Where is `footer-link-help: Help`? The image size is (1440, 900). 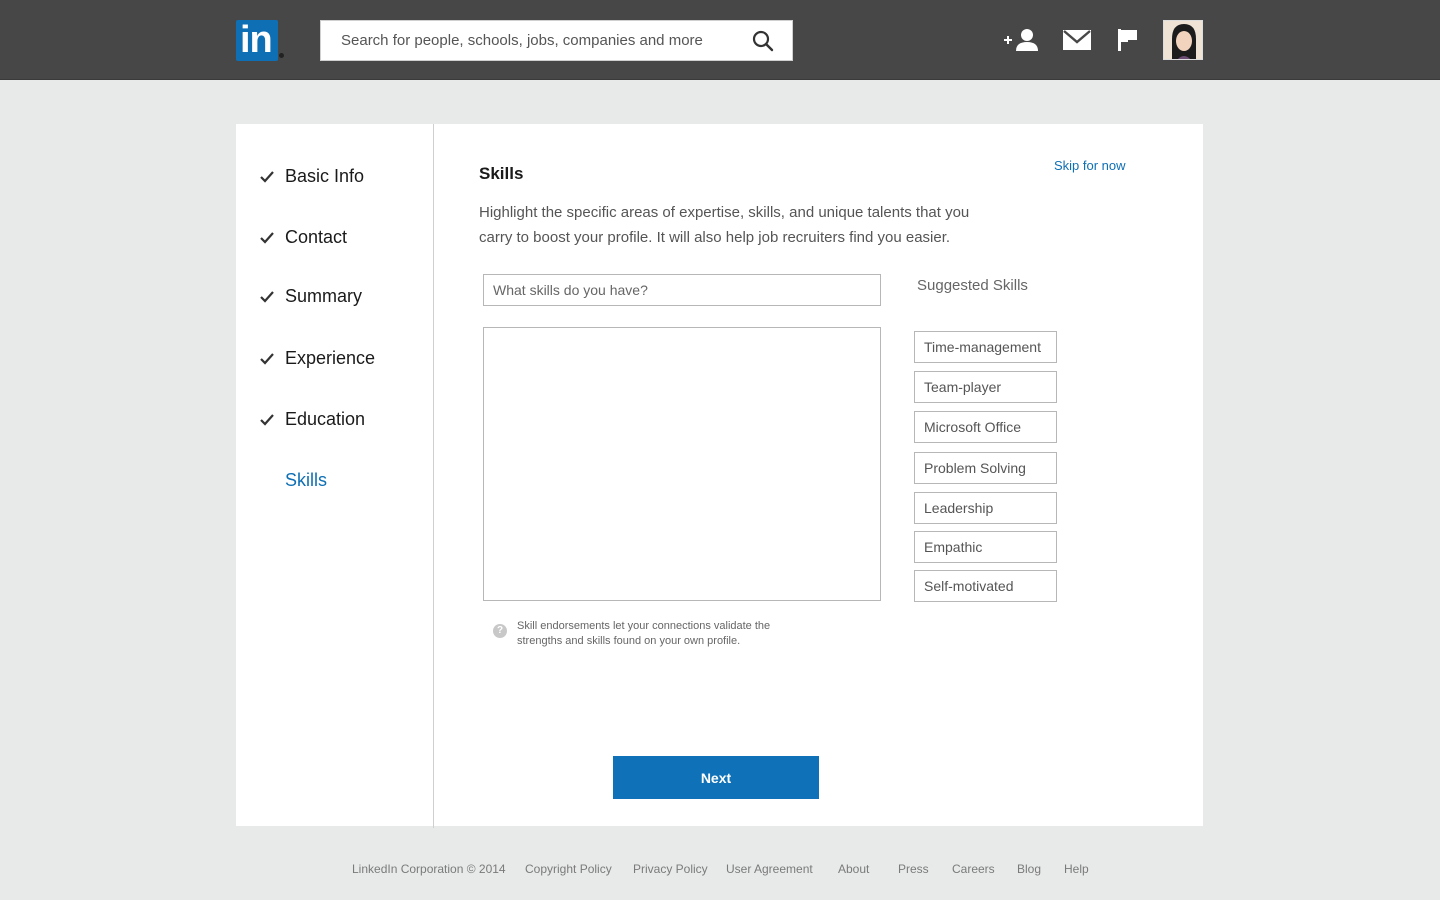
footer-link-help: Help is located at coordinates (1076, 869).